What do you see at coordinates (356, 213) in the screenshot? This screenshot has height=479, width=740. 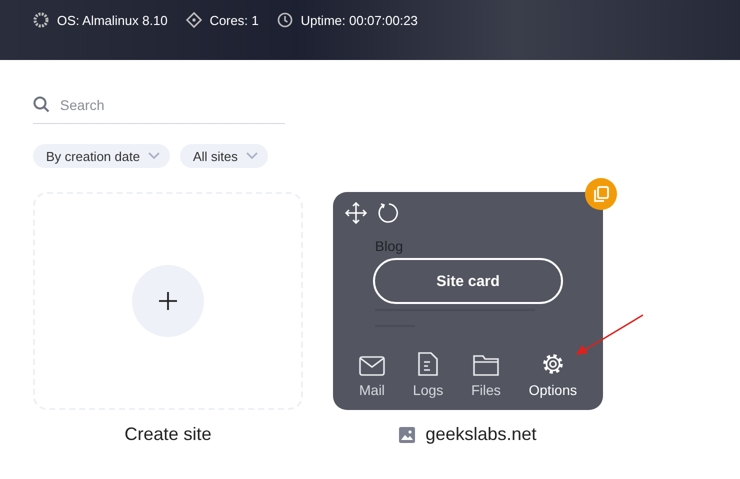 I see `move-icon` at bounding box center [356, 213].